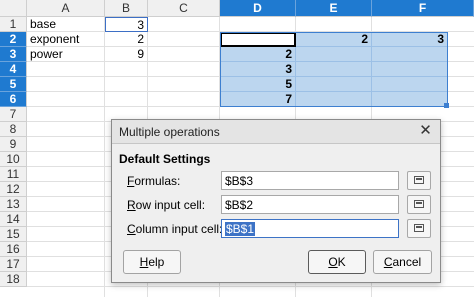 Image resolution: width=474 pixels, height=297 pixels. What do you see at coordinates (258, 39) in the screenshot?
I see `cell-d2-cursor` at bounding box center [258, 39].